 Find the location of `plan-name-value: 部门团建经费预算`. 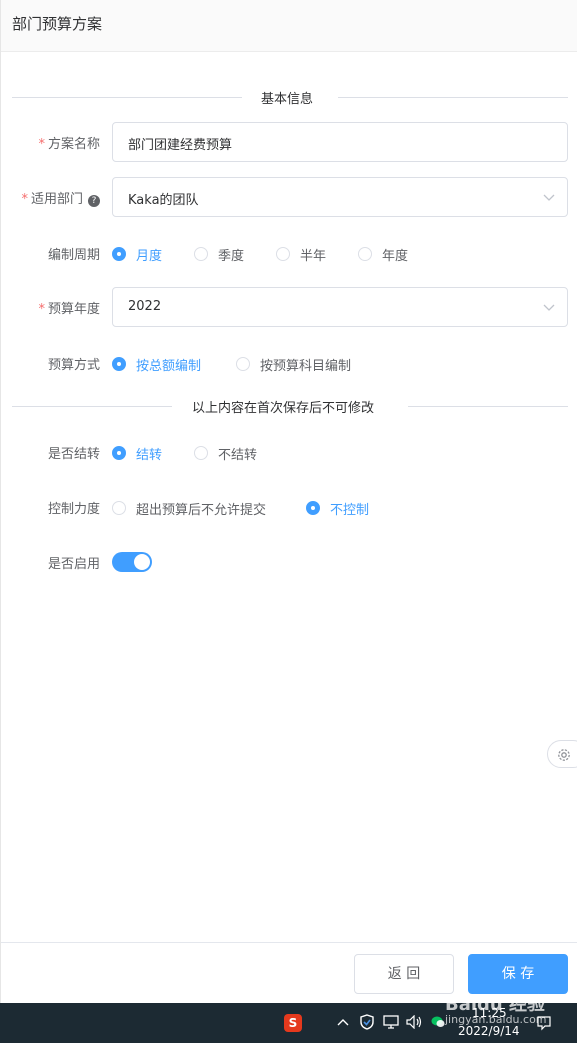

plan-name-value: 部门团建经费预算 is located at coordinates (180, 145).